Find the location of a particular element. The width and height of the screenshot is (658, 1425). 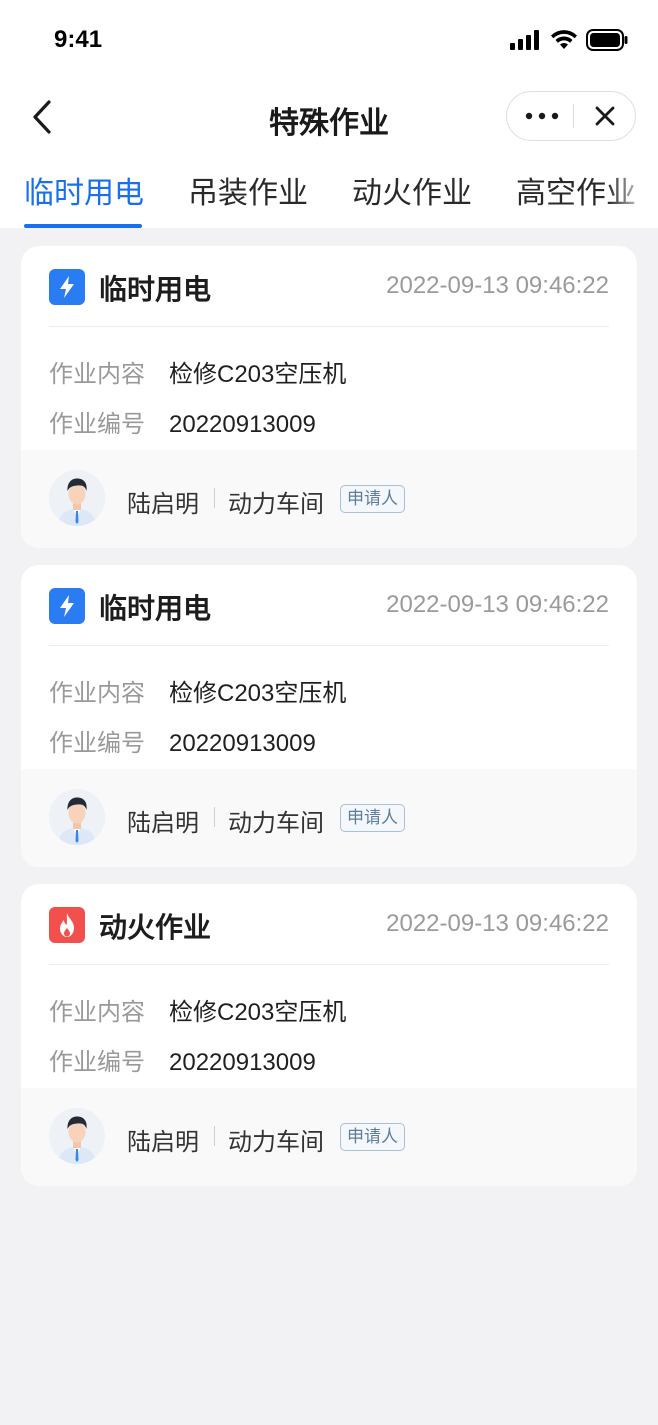

more-button is located at coordinates (540, 116).